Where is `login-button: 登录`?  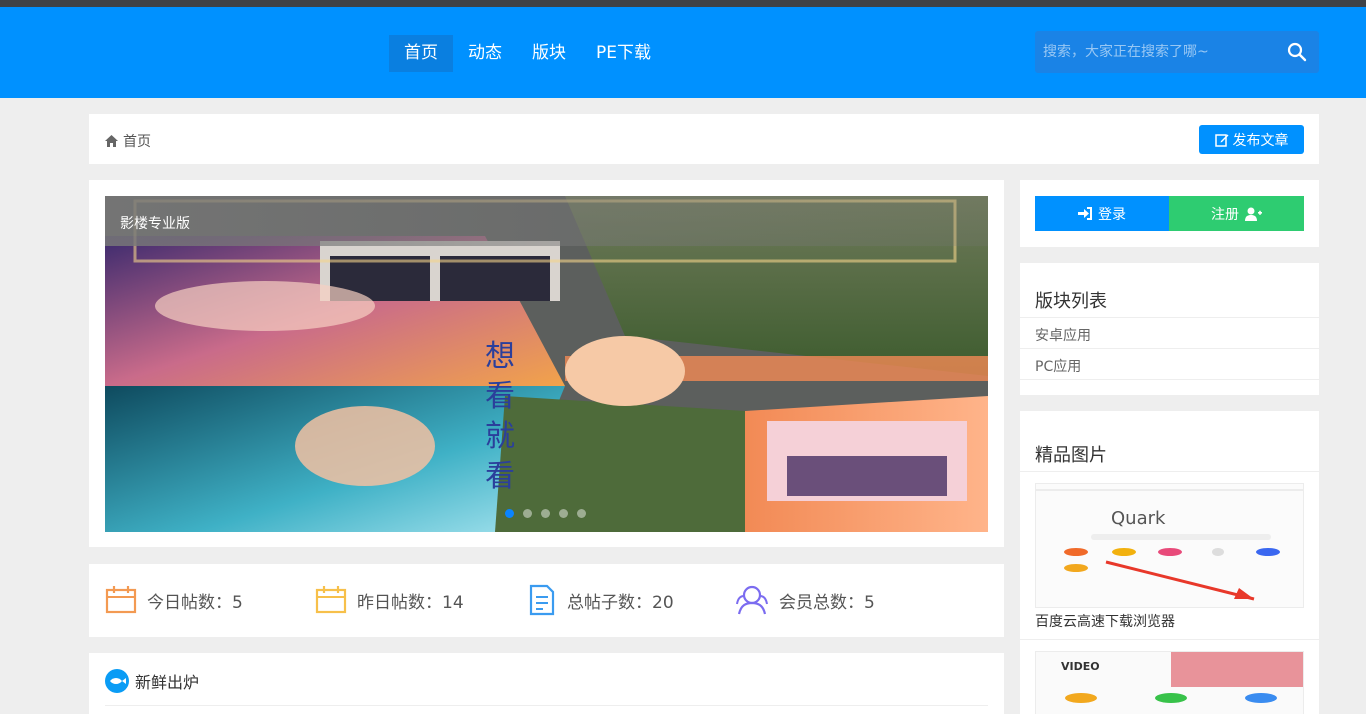
login-button: 登录 is located at coordinates (1102, 213).